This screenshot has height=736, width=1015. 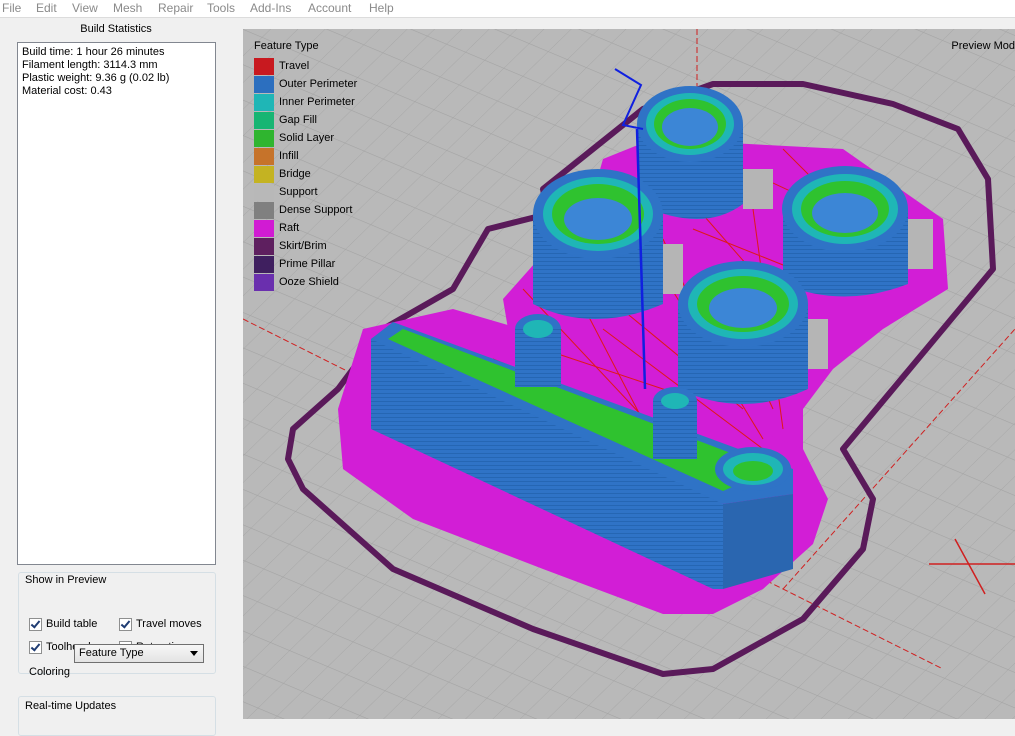 I want to click on preview-mode-label: Preview Mod, so click(x=983, y=46).